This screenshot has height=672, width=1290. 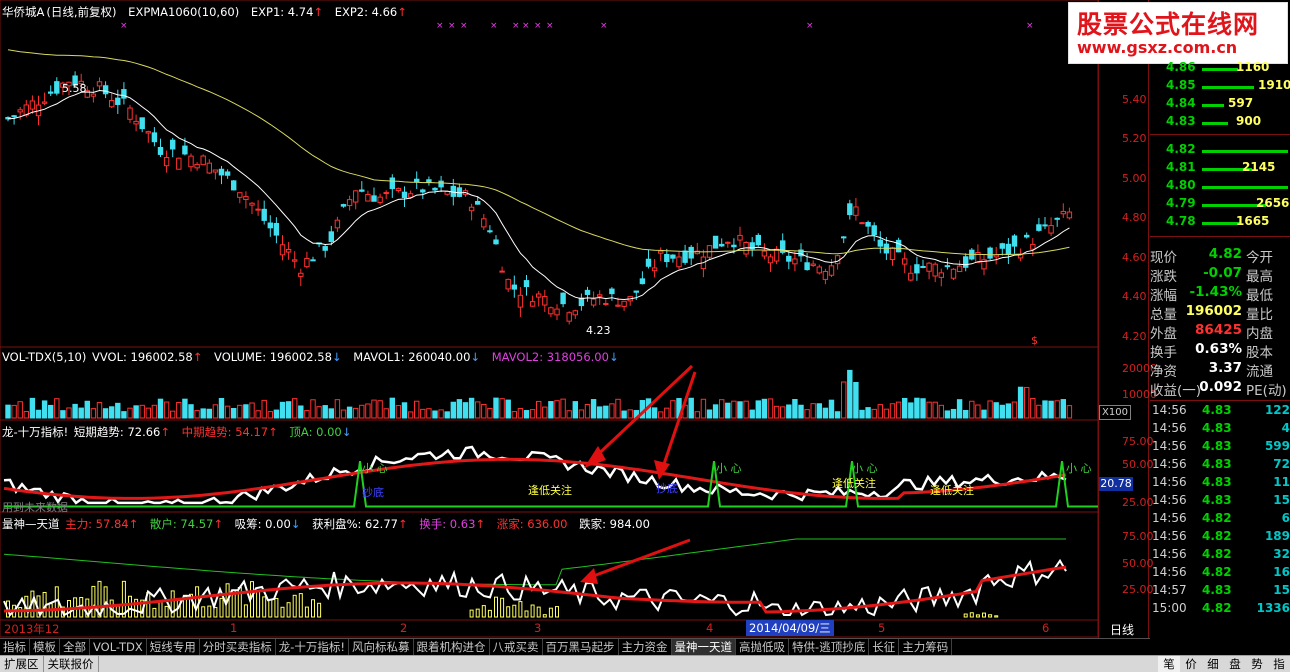 I want to click on tab-7: 风向标私募, so click(x=381, y=647).